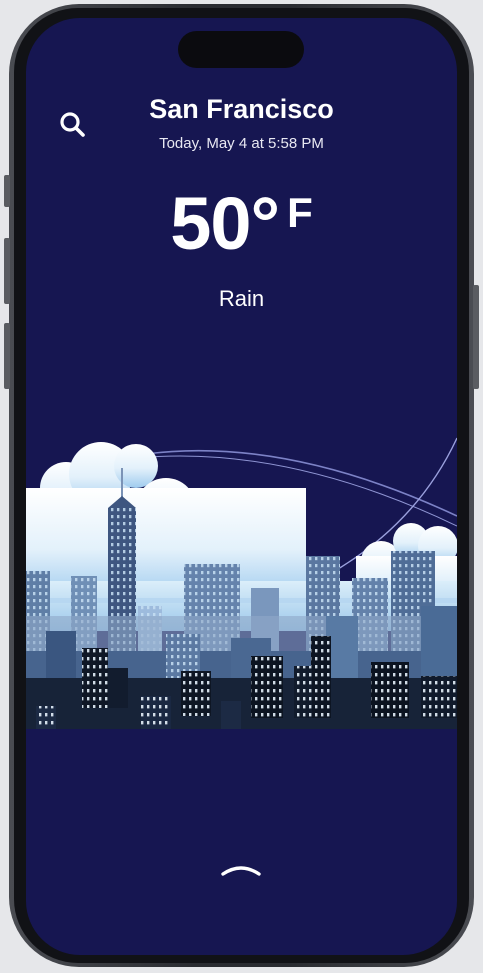 The width and height of the screenshot is (483, 973). I want to click on temperature-value: 50°, so click(225, 223).